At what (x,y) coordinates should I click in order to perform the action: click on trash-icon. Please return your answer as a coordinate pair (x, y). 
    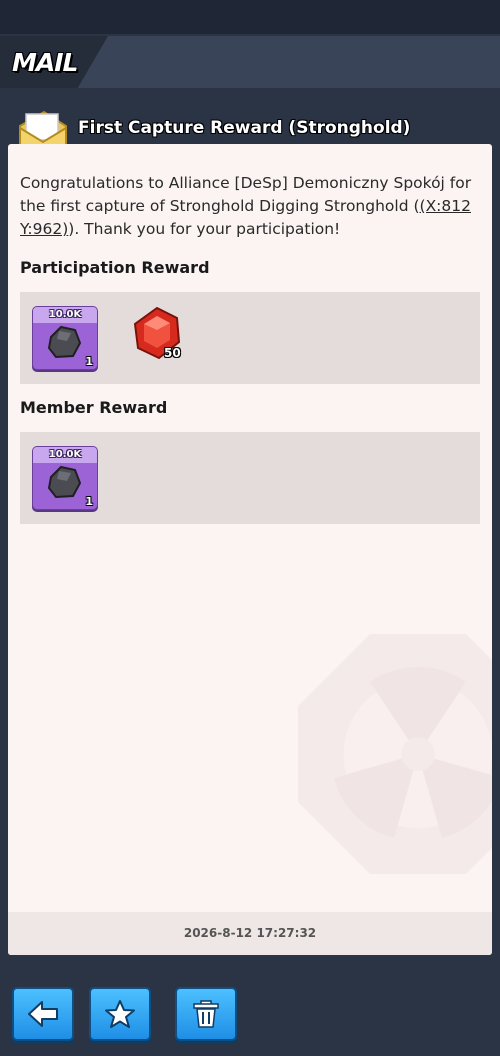
    Looking at the image, I should click on (206, 1014).